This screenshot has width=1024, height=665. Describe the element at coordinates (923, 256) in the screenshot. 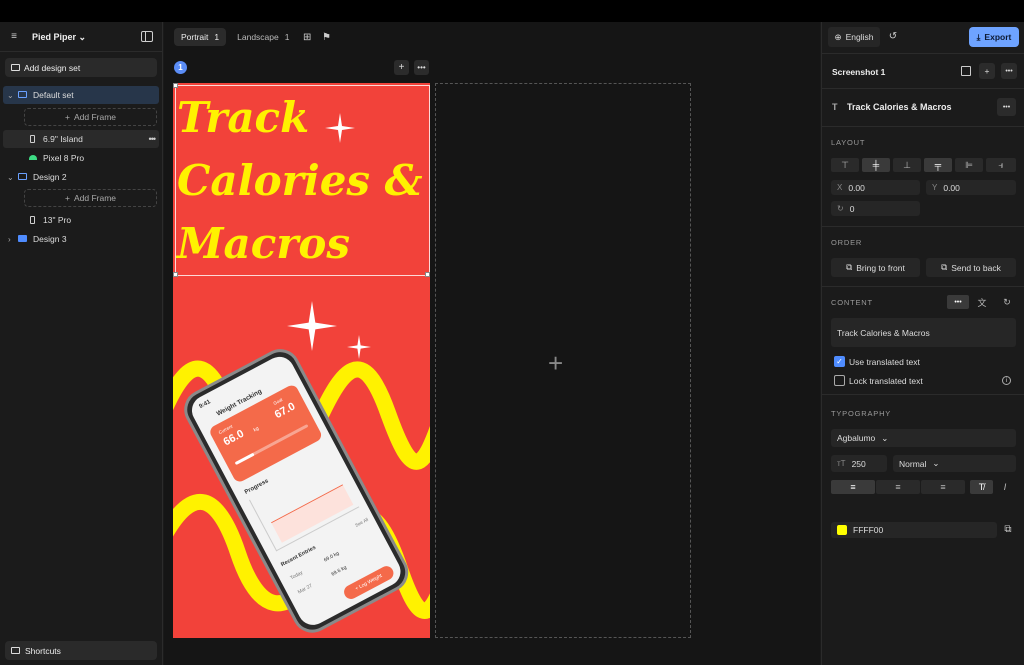

I see `order-section: ORDER ⧉ Bring to front ⧉ Send to back` at that location.